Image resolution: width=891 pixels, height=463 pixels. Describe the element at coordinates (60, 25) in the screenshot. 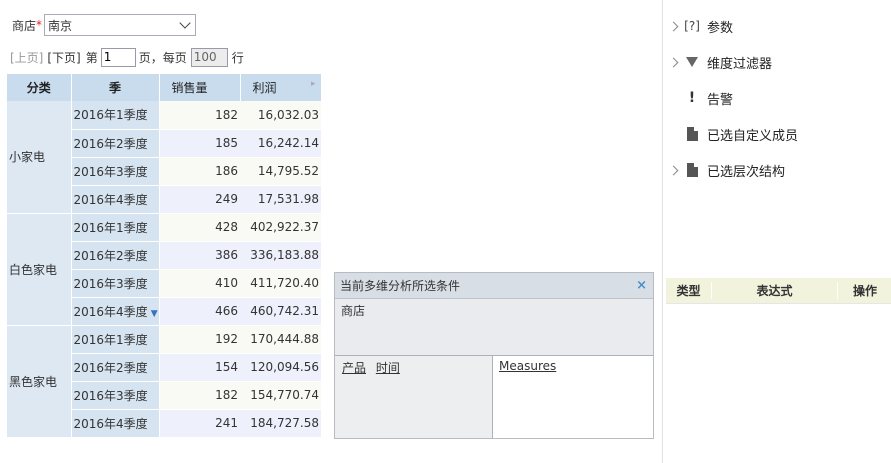

I see `store-select-value: 南京` at that location.